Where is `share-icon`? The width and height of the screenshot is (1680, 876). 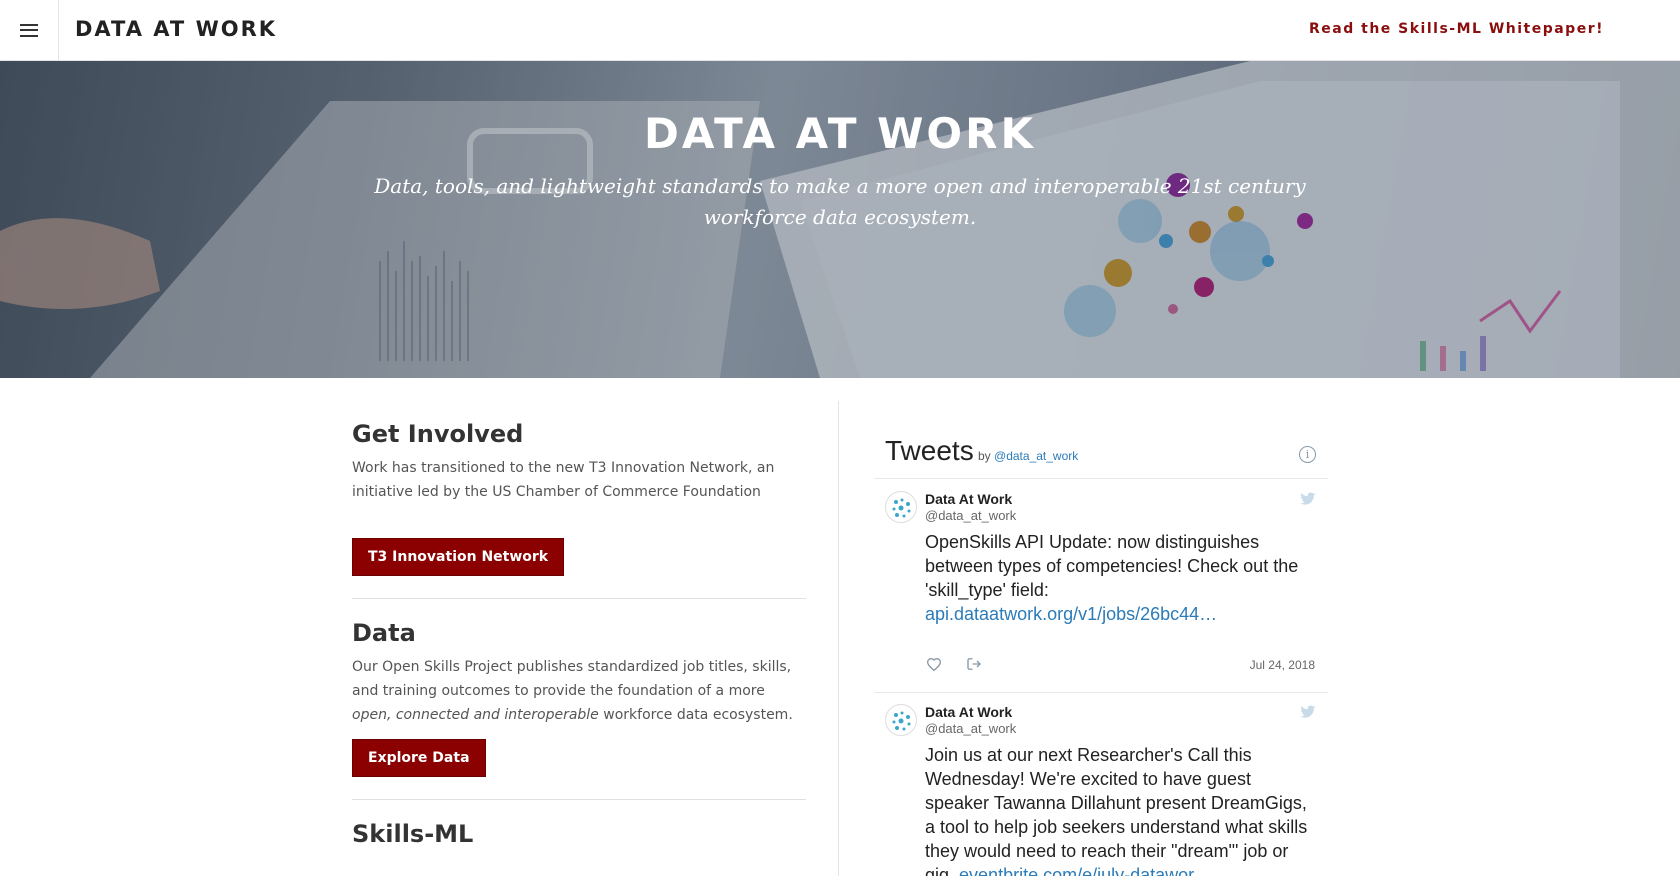
share-icon is located at coordinates (974, 664).